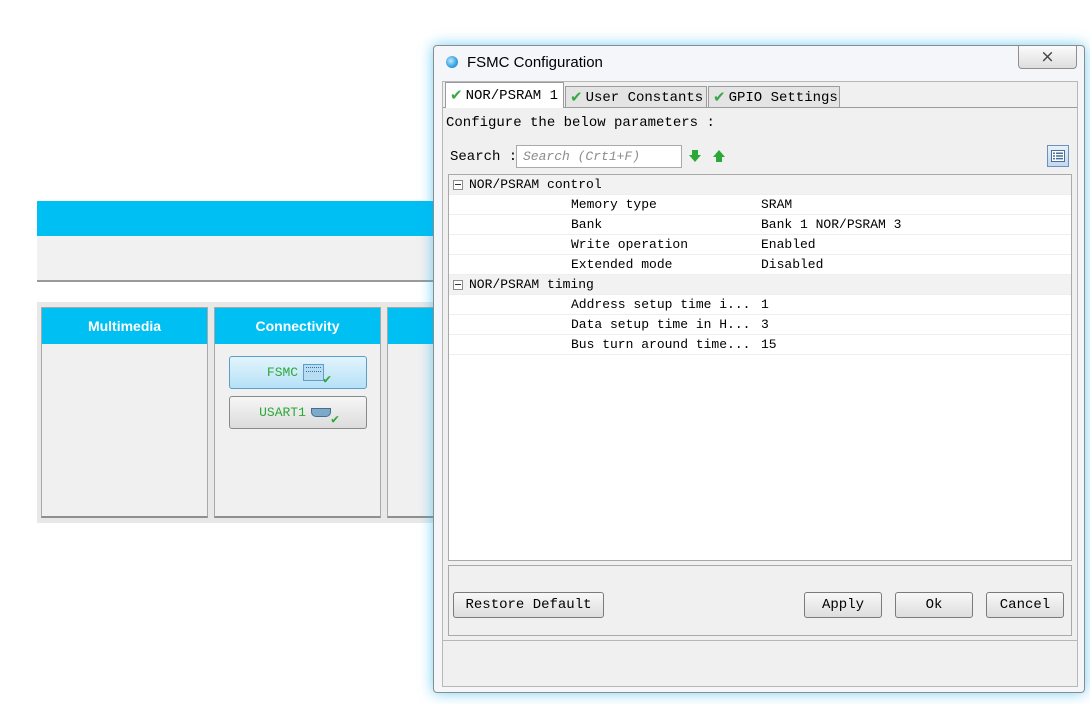  I want to click on close-button: ⨯, so click(1047, 57).